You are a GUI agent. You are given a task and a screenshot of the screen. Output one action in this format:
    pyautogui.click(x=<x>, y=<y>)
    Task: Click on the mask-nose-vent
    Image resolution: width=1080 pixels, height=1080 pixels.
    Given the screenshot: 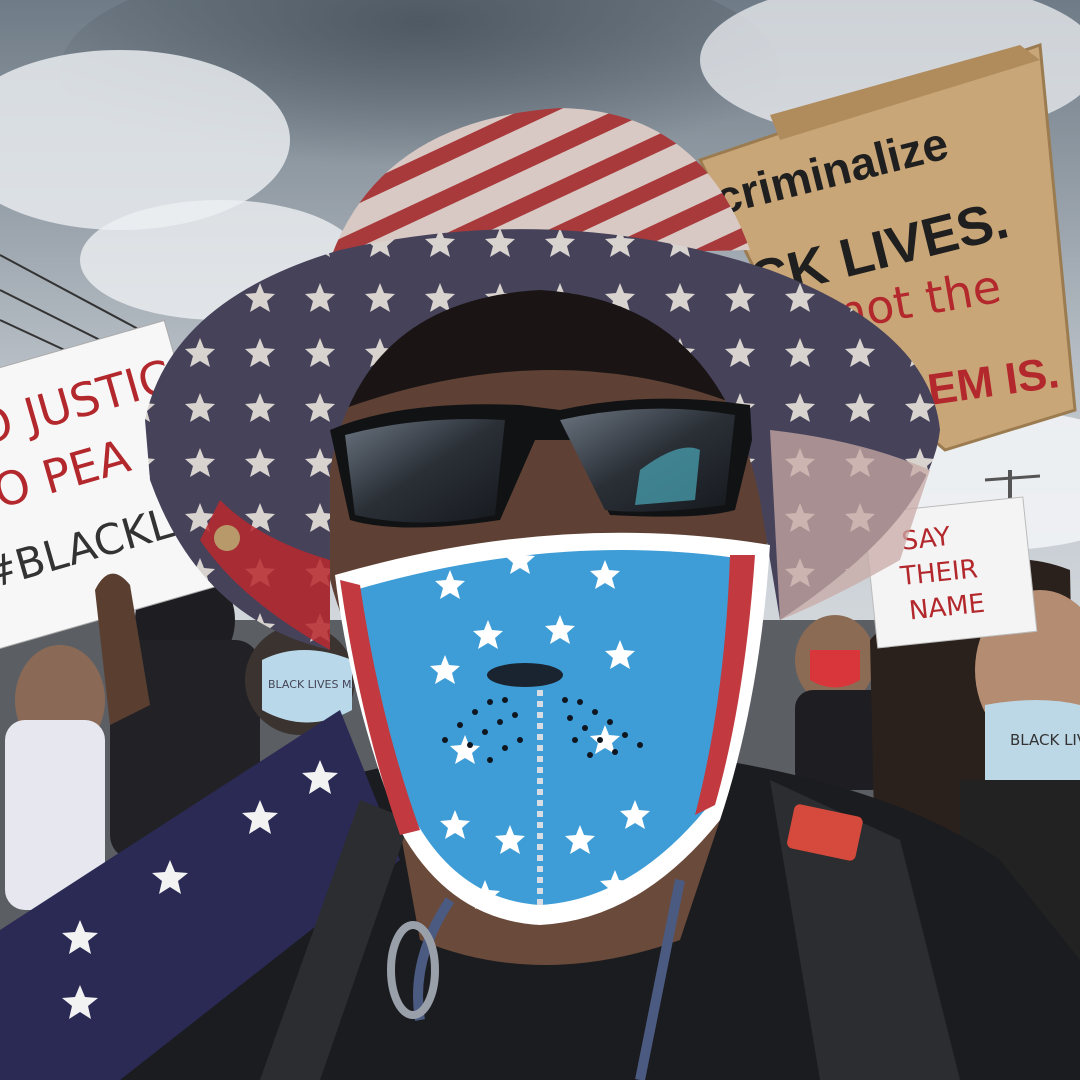 What is the action you would take?
    pyautogui.click(x=525, y=675)
    